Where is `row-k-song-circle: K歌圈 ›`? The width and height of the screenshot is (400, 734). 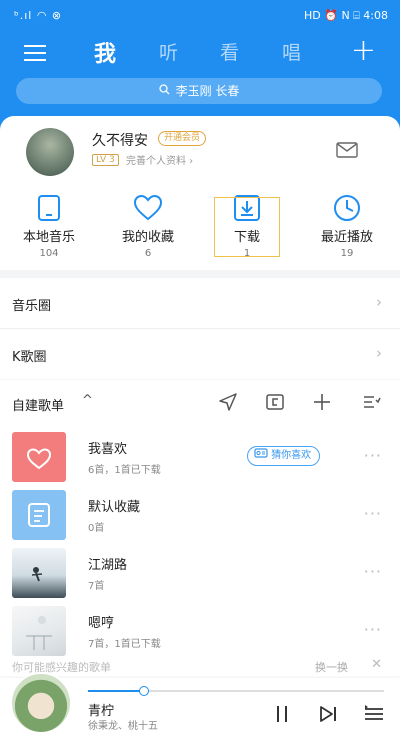 row-k-song-circle: K歌圈 › is located at coordinates (200, 354).